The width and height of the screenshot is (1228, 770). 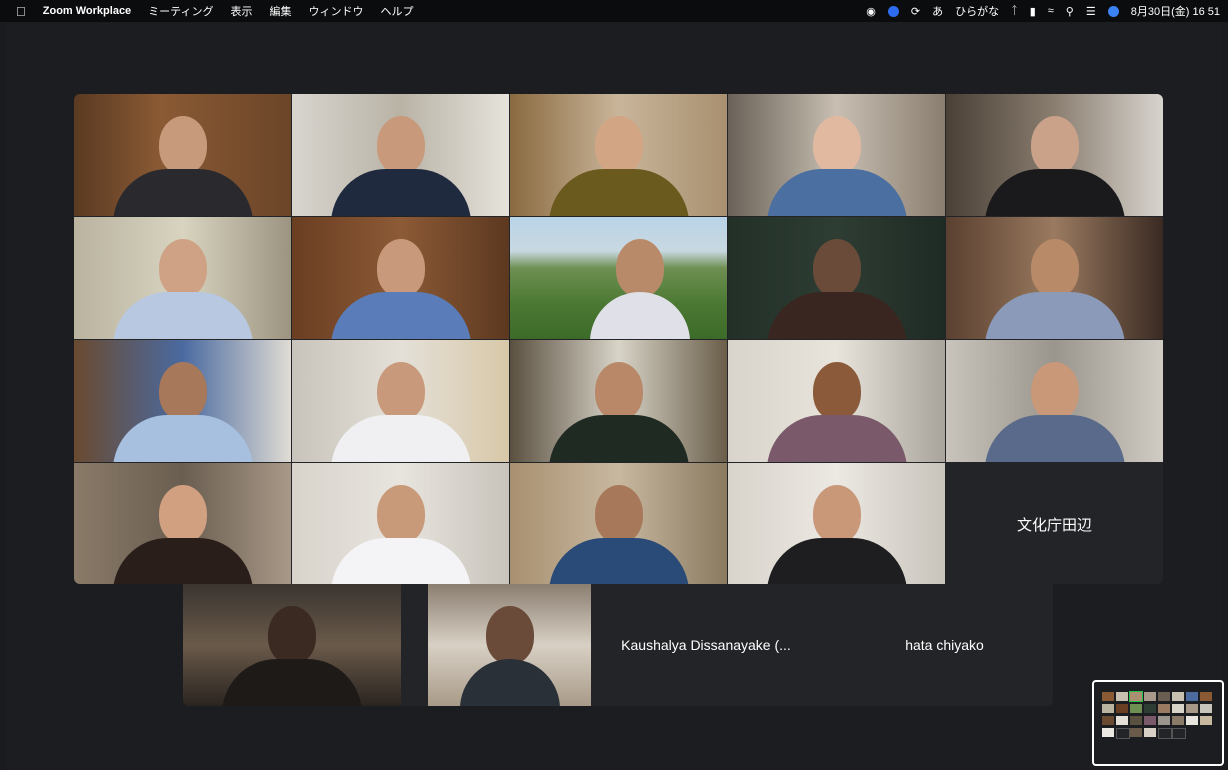 What do you see at coordinates (1070, 11) in the screenshot?
I see `search-icon: ⚲` at bounding box center [1070, 11].